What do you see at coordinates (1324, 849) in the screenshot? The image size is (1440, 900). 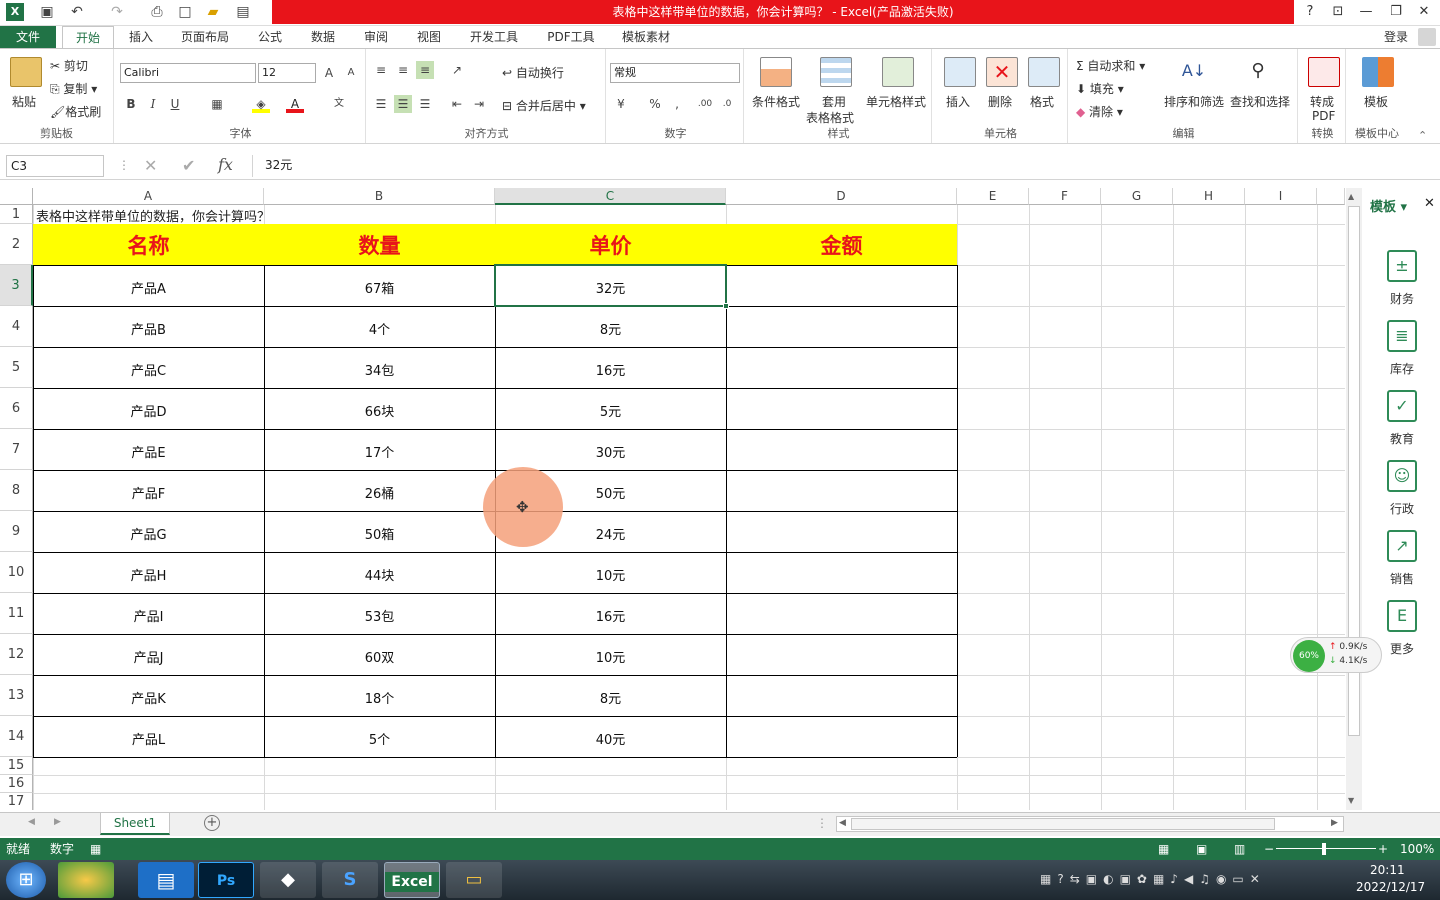 I see `zoom-slider-thumb` at bounding box center [1324, 849].